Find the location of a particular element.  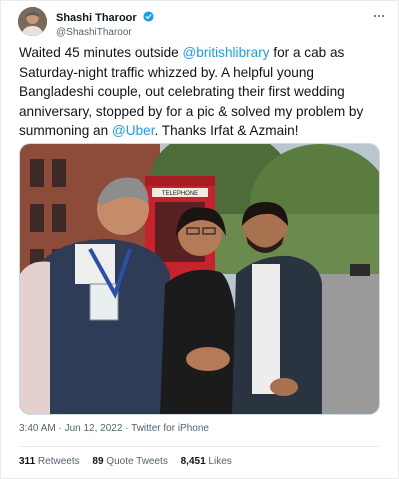

telephone-sign: TELEPHONE is located at coordinates (180, 194).